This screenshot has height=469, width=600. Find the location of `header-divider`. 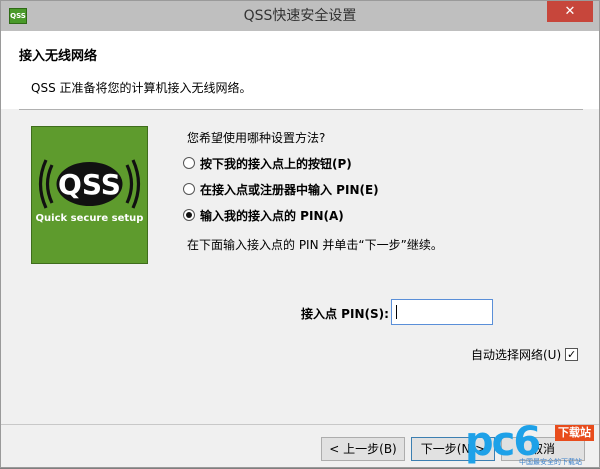

header-divider is located at coordinates (301, 109).